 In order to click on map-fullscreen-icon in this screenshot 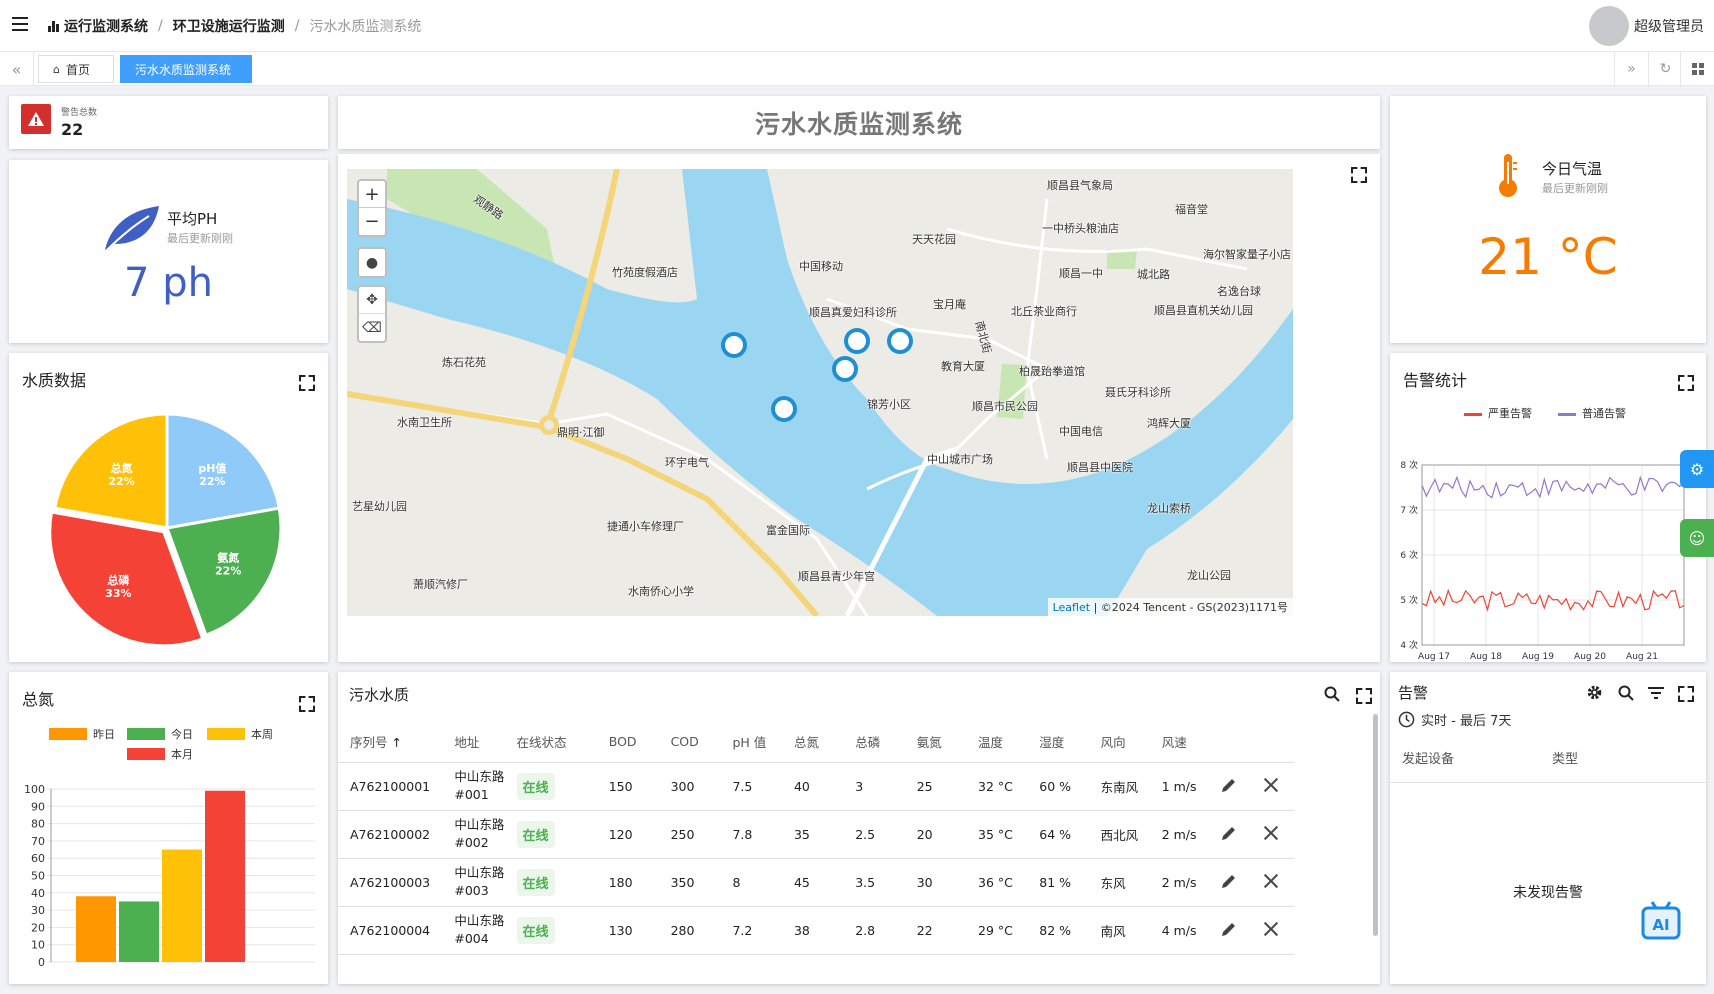, I will do `click(1357, 173)`.